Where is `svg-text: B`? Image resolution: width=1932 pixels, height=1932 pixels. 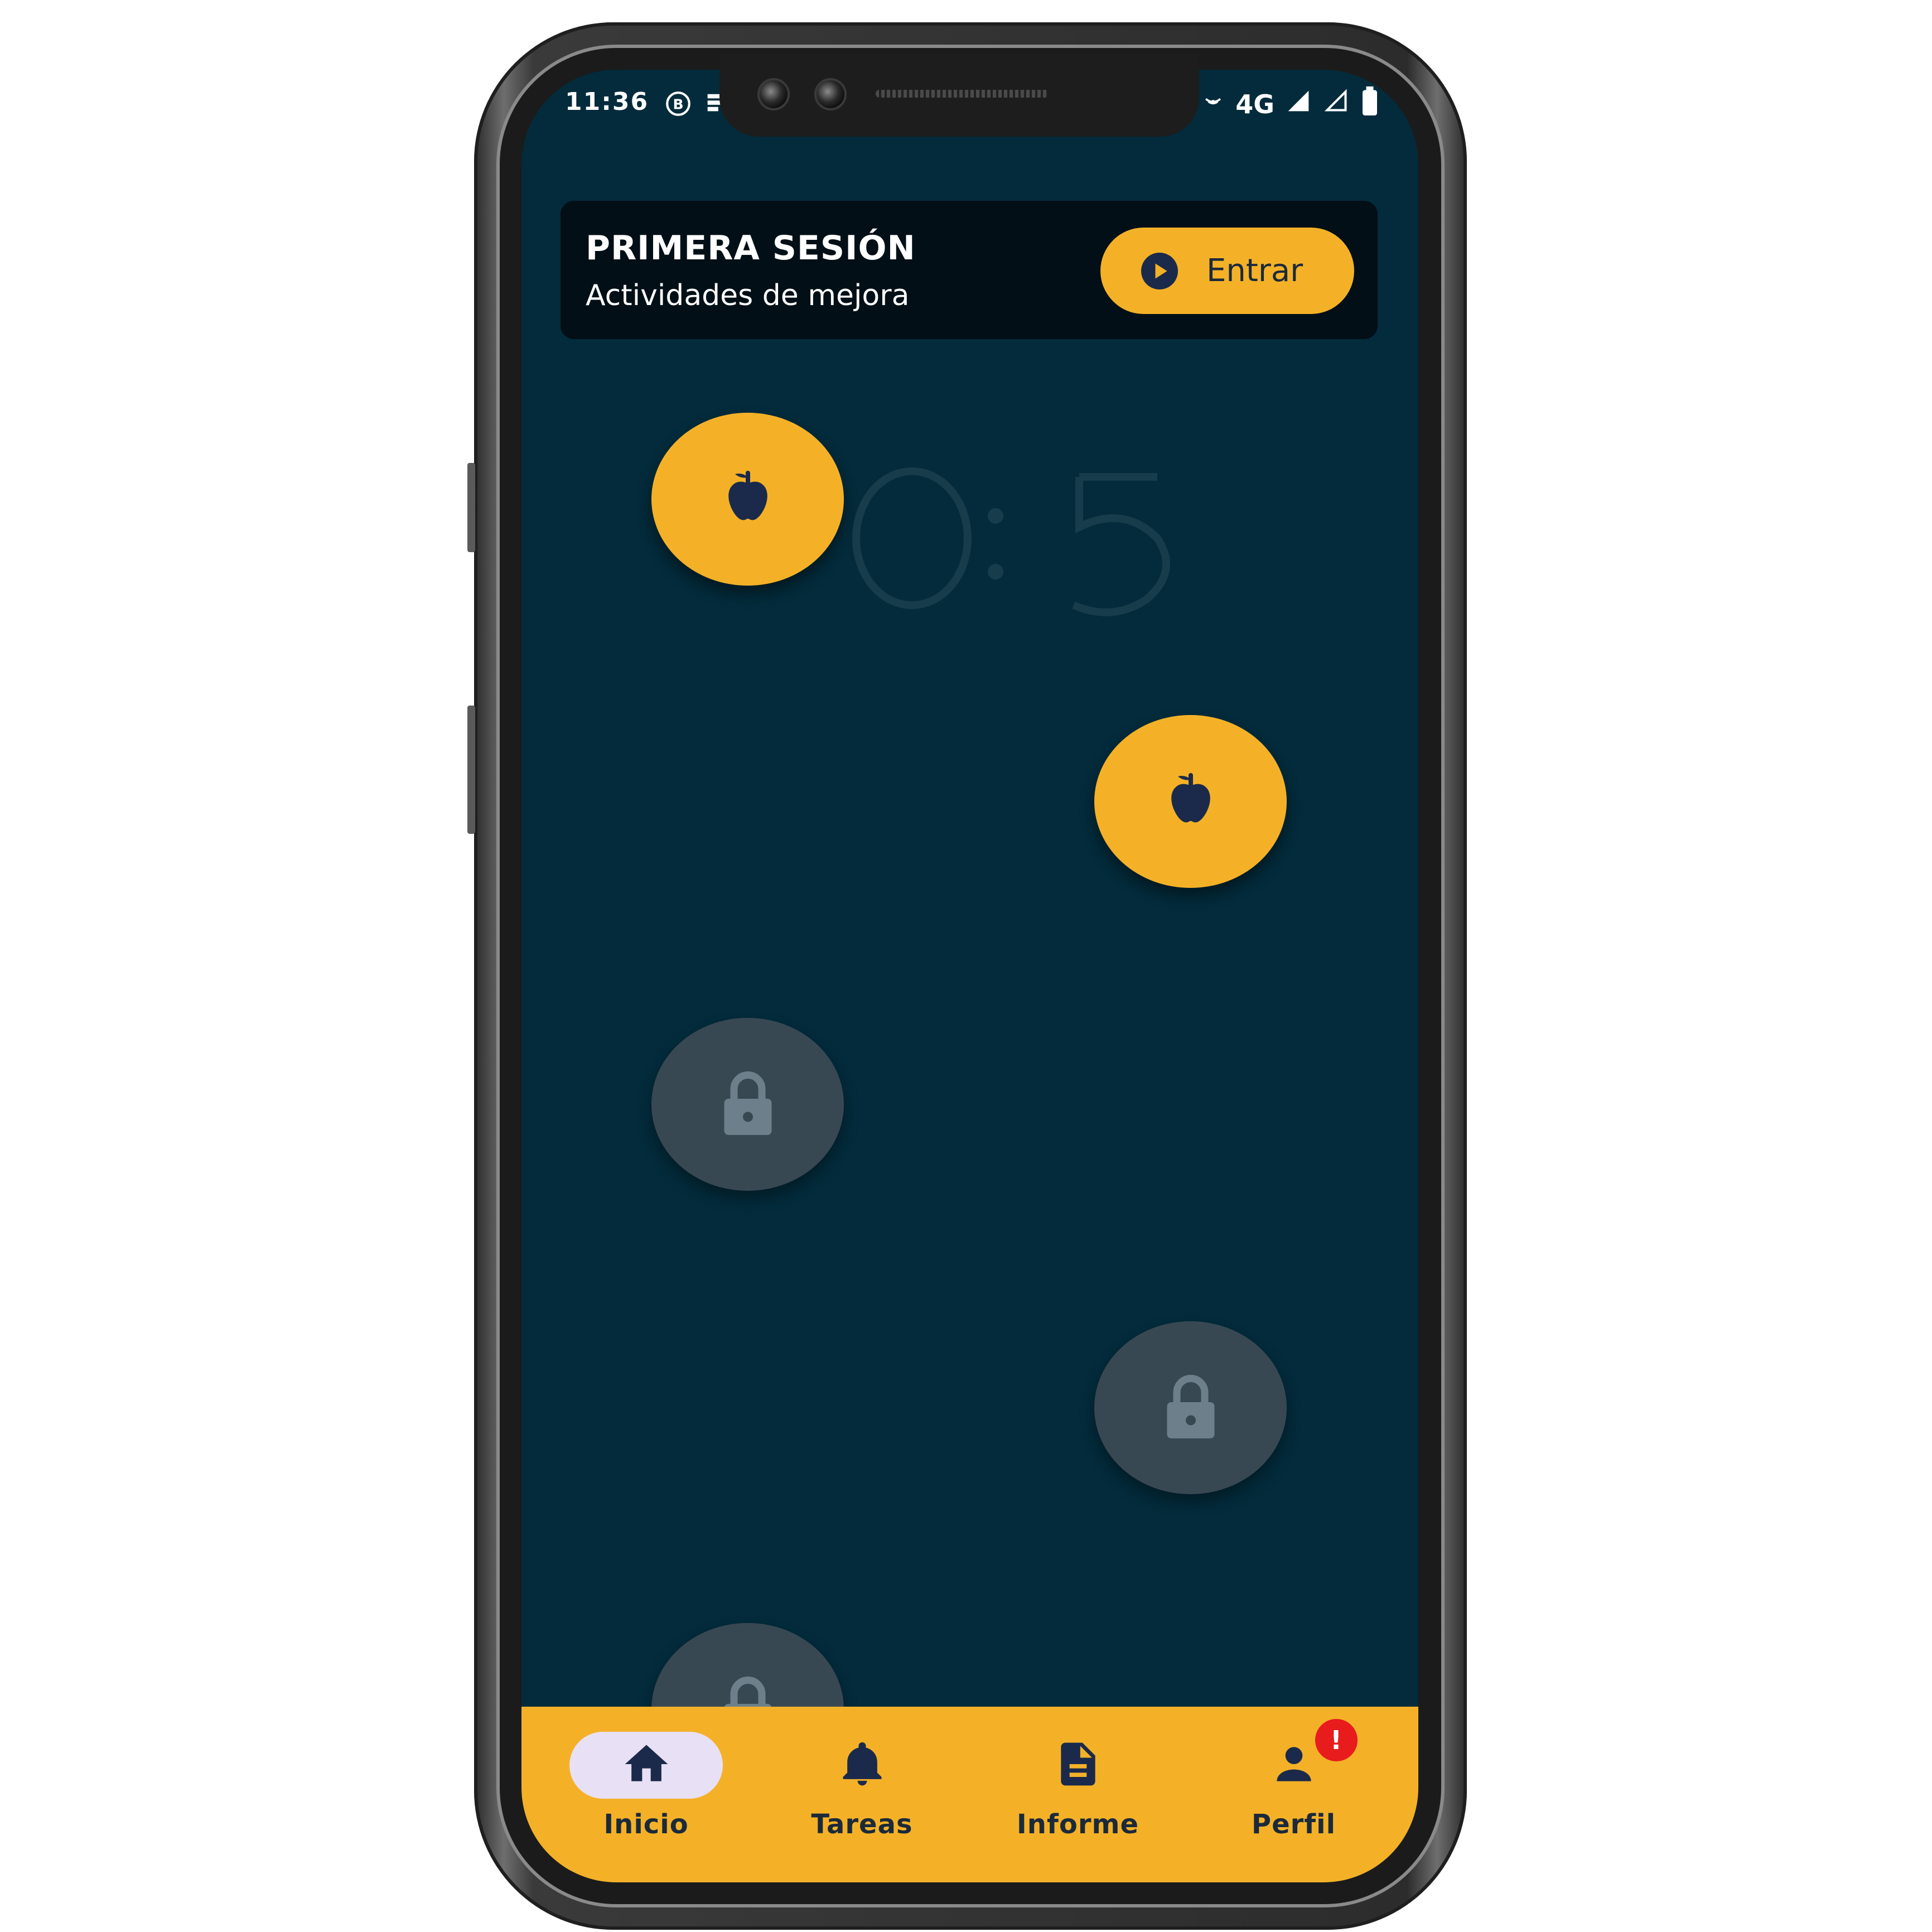 svg-text: B is located at coordinates (678, 104).